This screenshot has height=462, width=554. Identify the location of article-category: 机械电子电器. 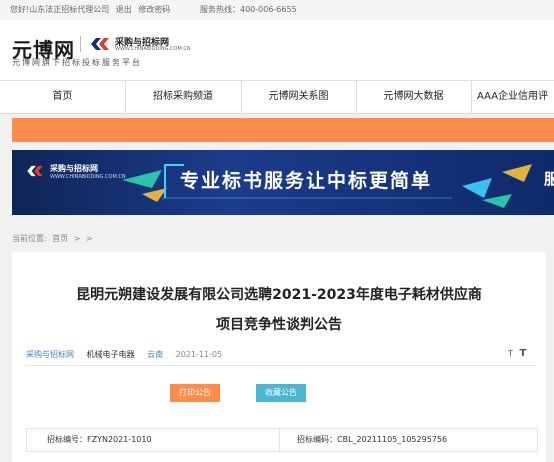
(110, 354).